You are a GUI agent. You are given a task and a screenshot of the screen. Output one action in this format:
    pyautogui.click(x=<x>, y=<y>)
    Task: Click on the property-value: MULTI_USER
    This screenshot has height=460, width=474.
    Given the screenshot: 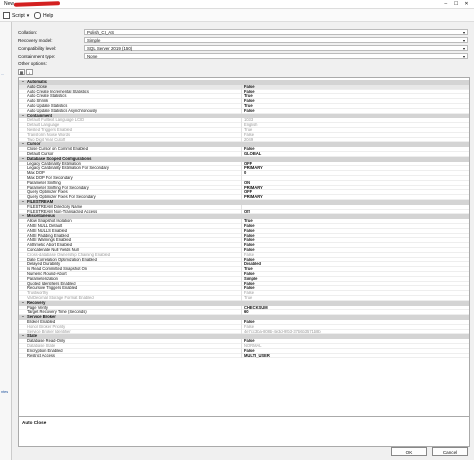 What is the action you would take?
    pyautogui.click(x=354, y=356)
    